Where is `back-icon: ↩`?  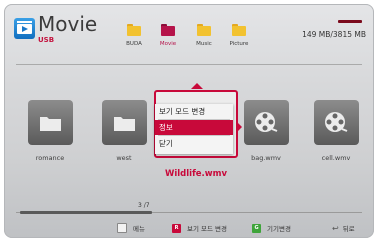
back-icon: ↩ is located at coordinates (335, 228).